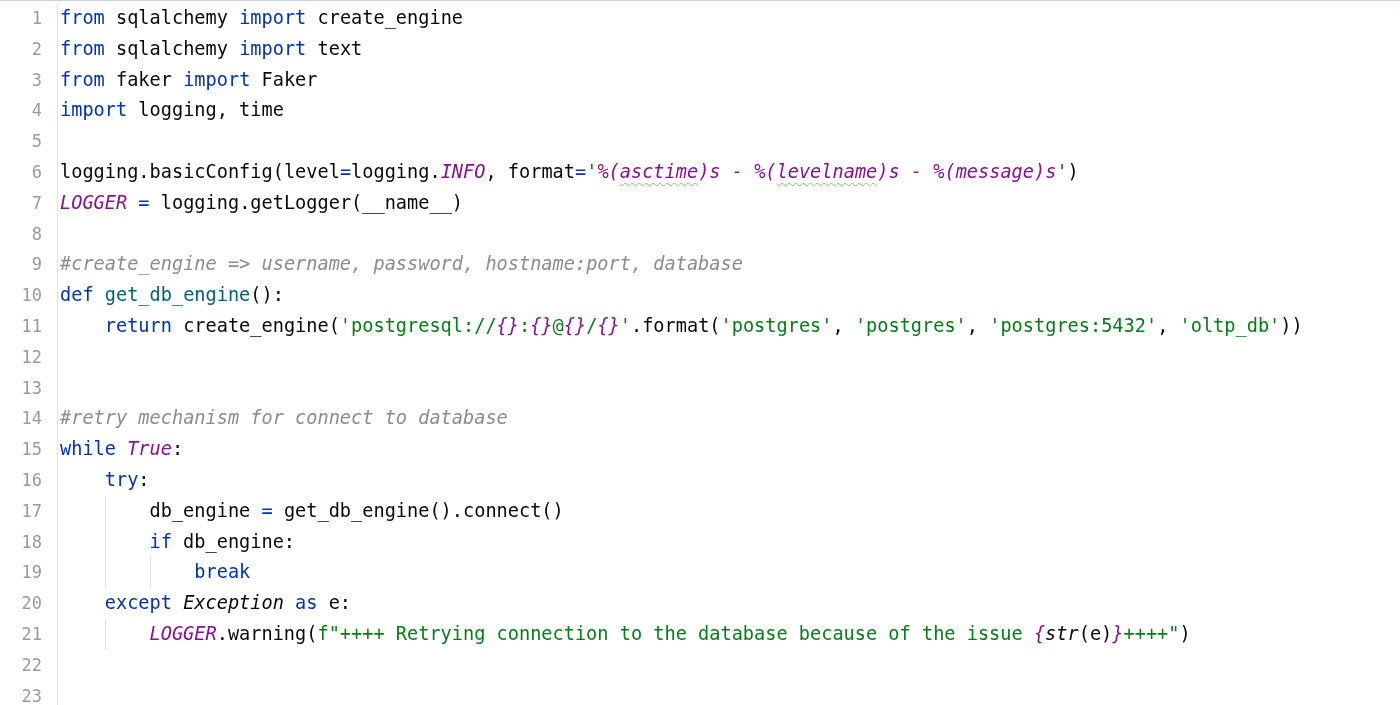  What do you see at coordinates (703, 326) in the screenshot?
I see `code-line: return create_engine('postgresql://{}:{}@{}/{}'.format('postgres', 'postgres', 'postgres:5432', 'oltp_db'))` at bounding box center [703, 326].